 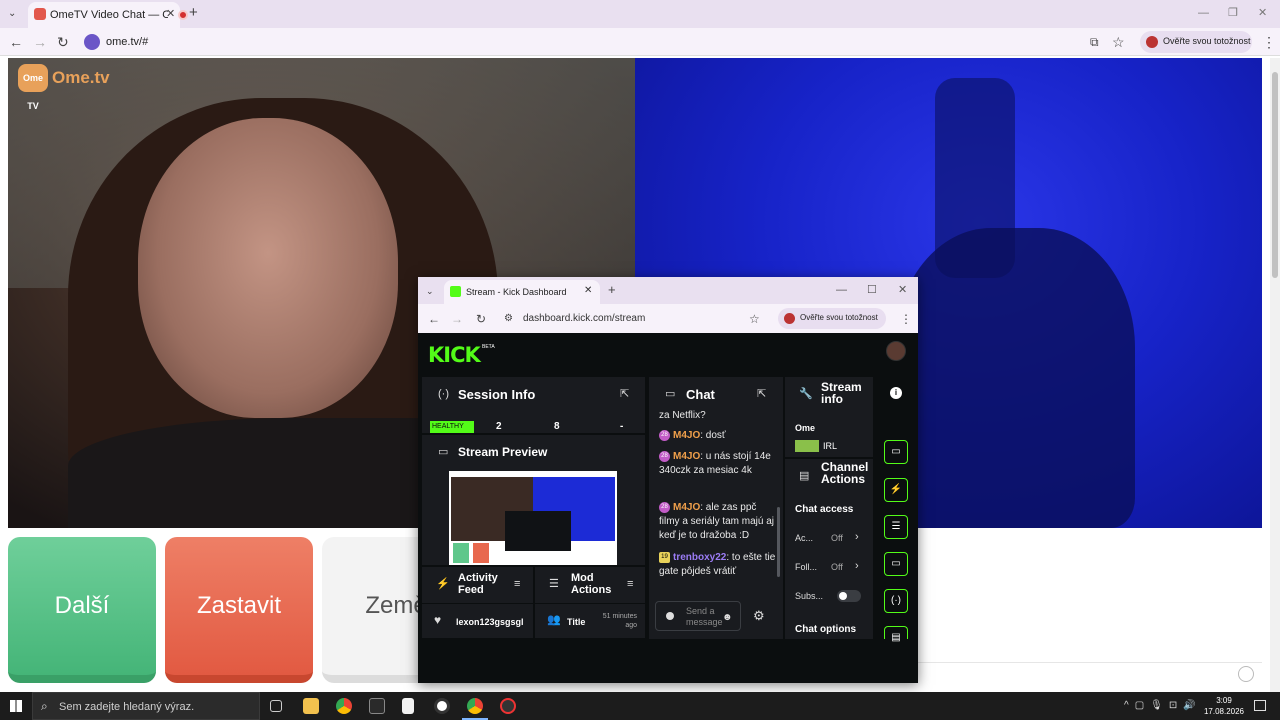 I want to click on kick-back-icon: ←, so click(x=434, y=319).